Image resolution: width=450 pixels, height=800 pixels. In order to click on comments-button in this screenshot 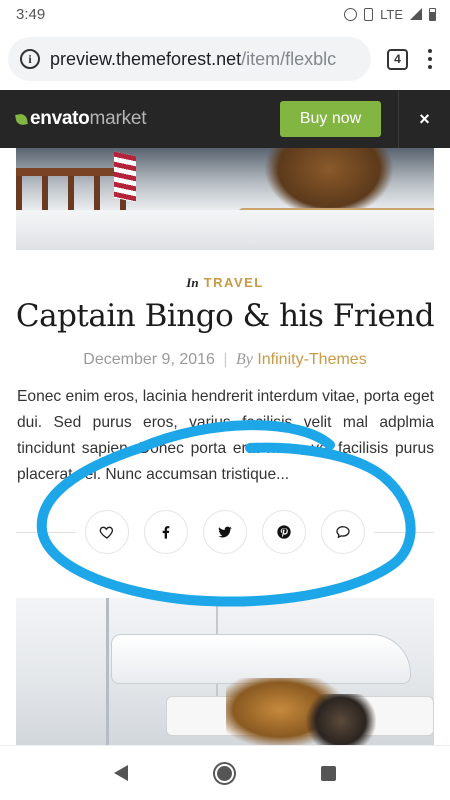, I will do `click(343, 532)`.